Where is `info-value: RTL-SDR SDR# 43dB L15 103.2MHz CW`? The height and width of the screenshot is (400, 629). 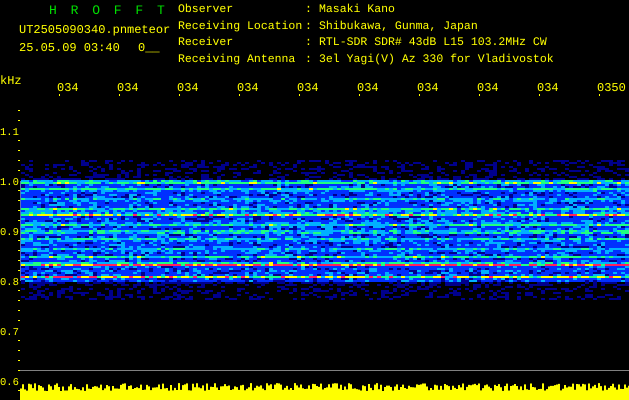
info-value: RTL-SDR SDR# 43dB L15 103.2MHz CW is located at coordinates (433, 44).